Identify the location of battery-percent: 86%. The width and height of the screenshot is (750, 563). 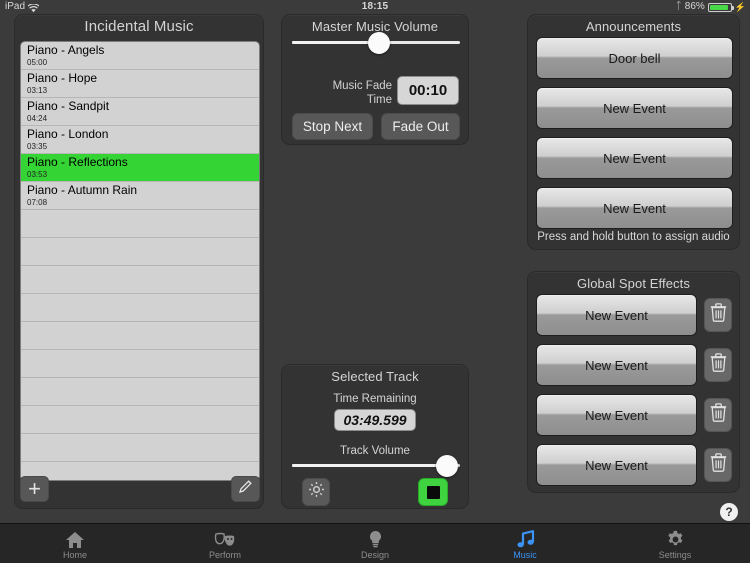
(694, 6).